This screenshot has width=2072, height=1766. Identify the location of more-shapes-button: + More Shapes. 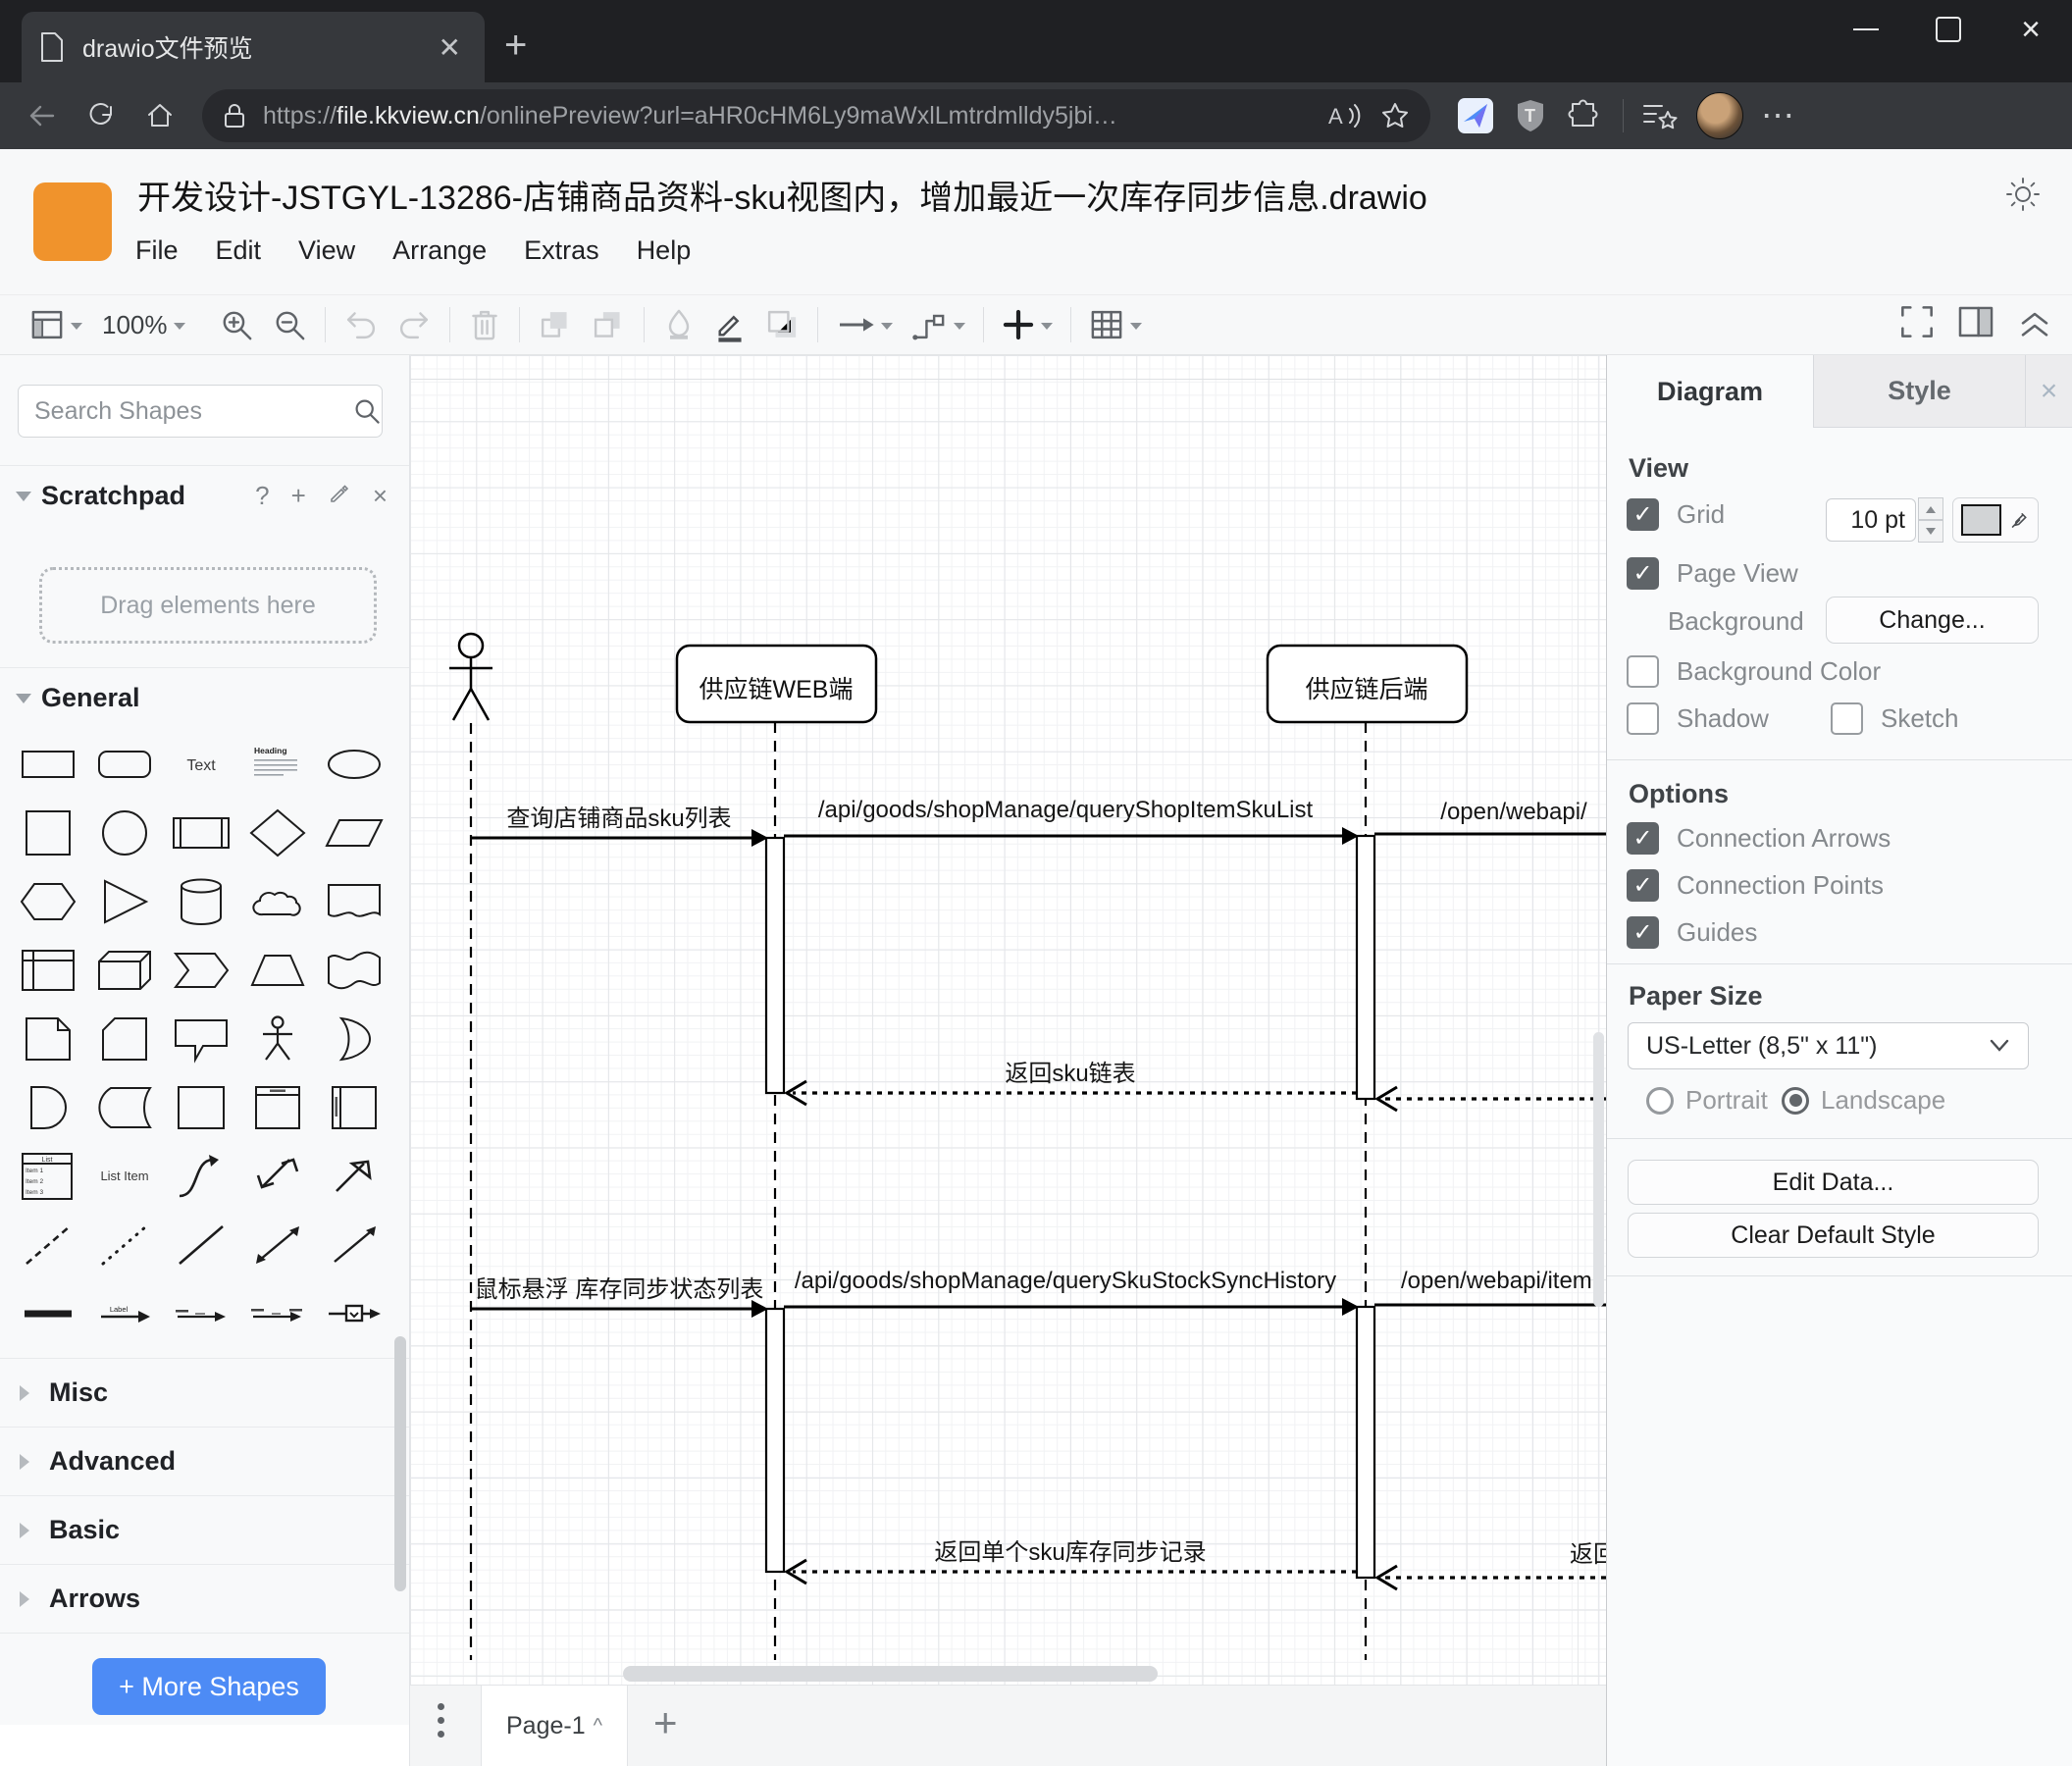
(209, 1687).